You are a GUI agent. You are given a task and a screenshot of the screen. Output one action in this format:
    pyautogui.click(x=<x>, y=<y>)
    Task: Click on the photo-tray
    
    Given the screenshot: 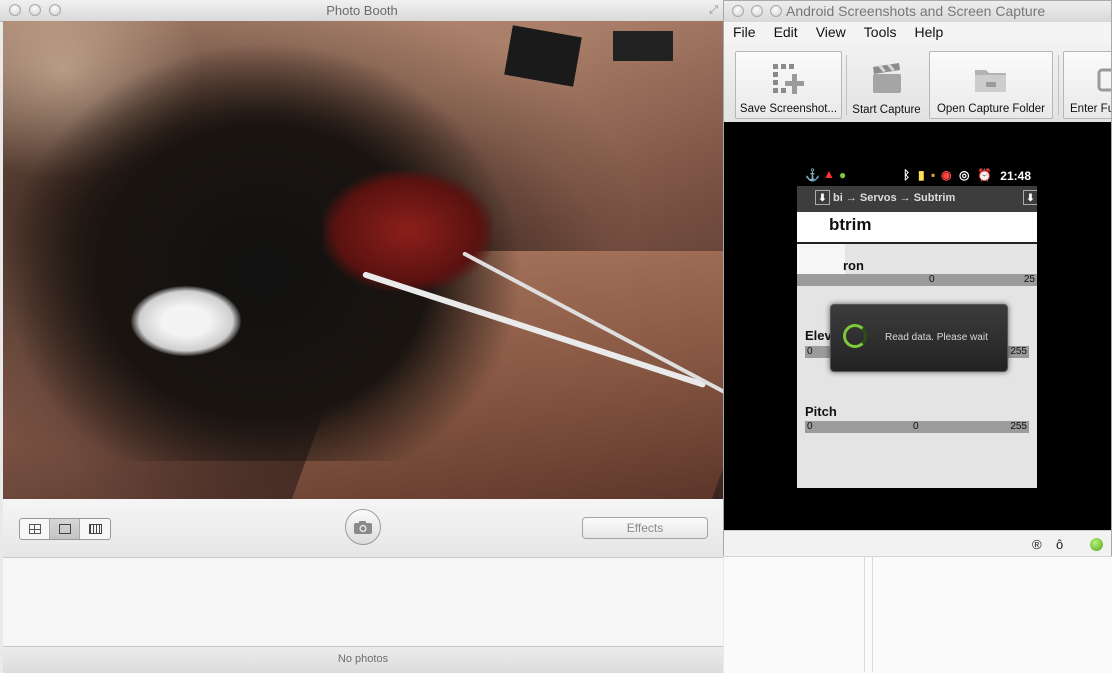 What is the action you would take?
    pyautogui.click(x=363, y=602)
    